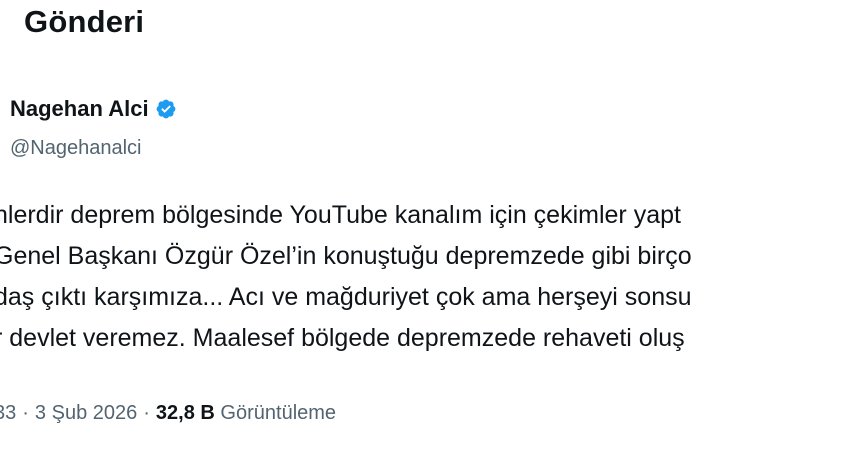  I want to click on tweet-time: 33, so click(8, 413).